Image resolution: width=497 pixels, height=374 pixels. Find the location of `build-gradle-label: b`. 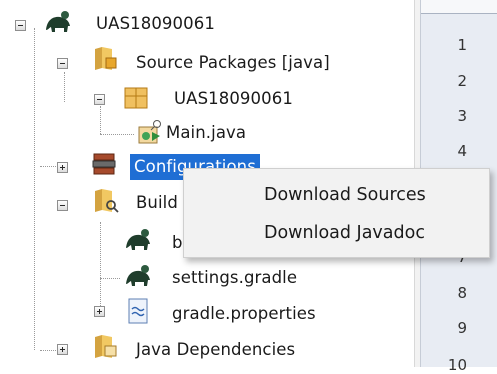

build-gradle-label: b is located at coordinates (177, 242).